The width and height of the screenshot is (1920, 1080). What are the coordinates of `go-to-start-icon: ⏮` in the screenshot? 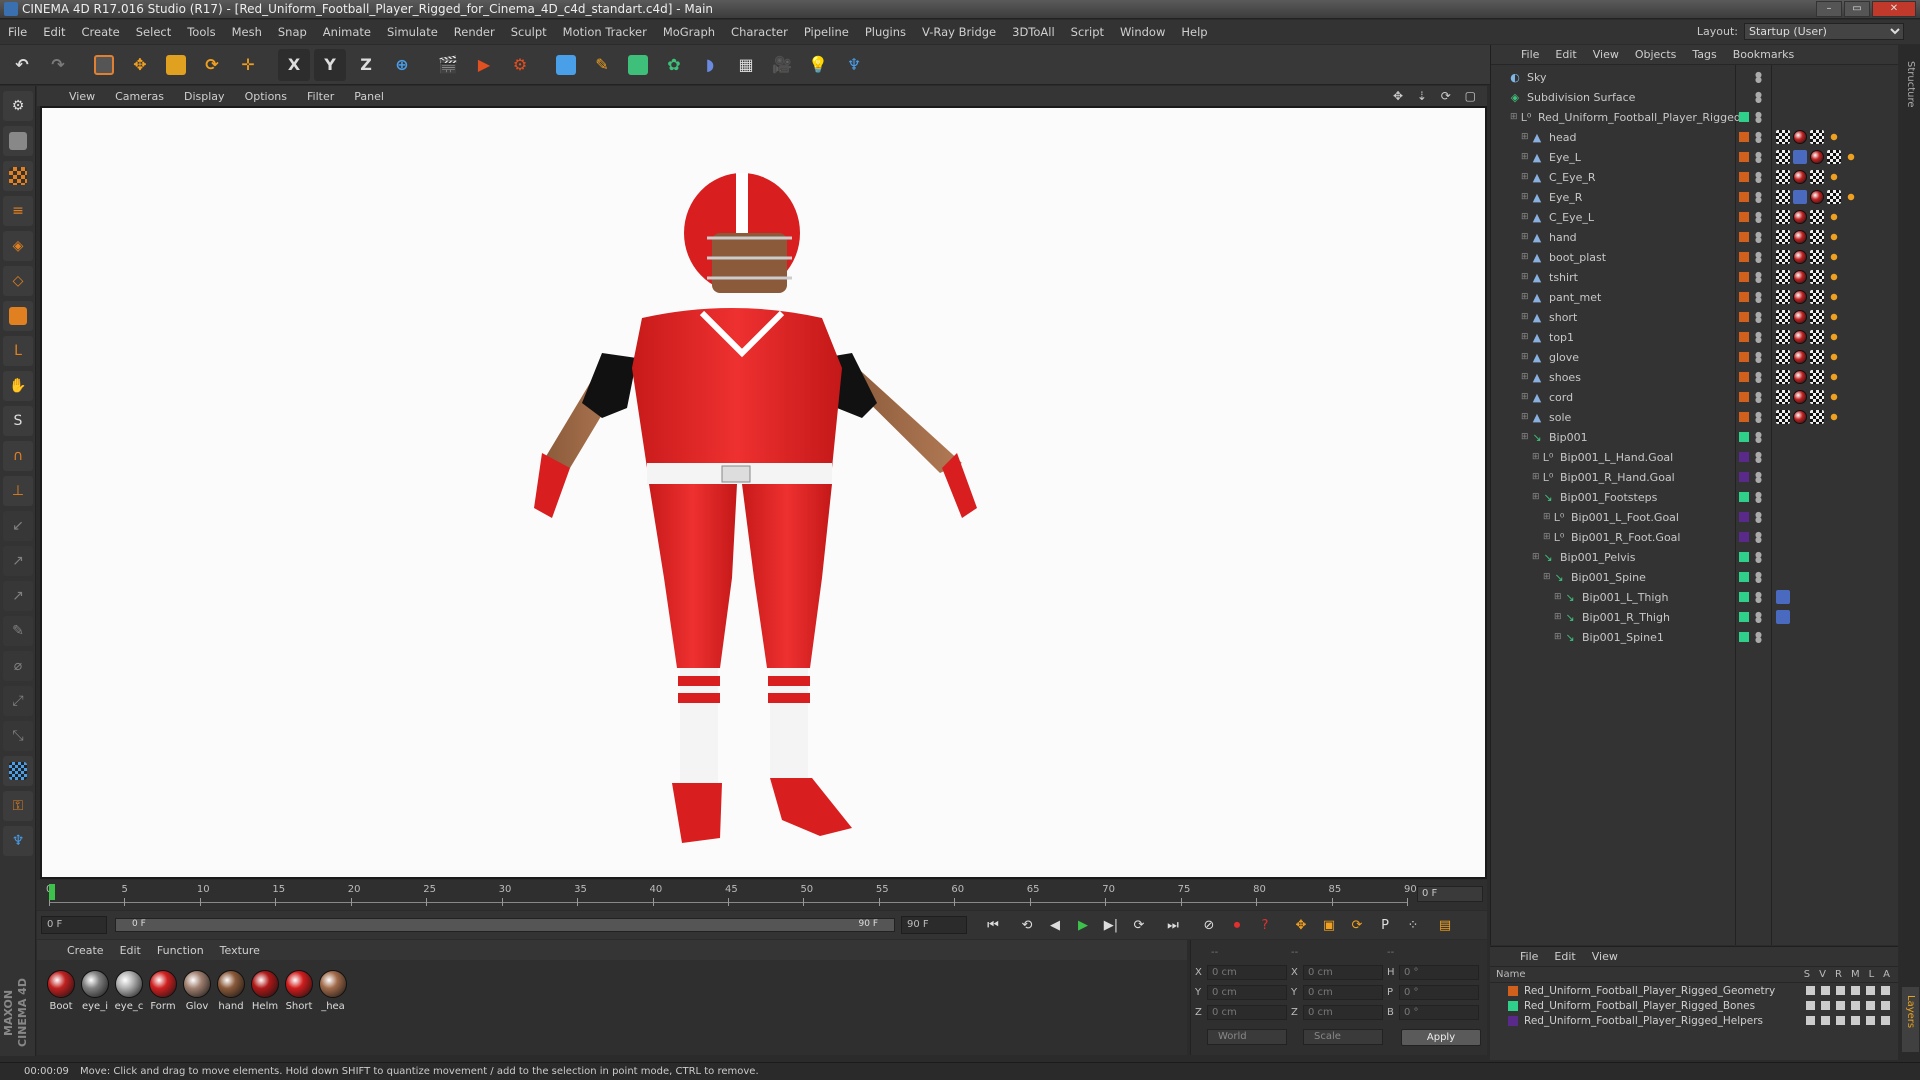 It's located at (993, 925).